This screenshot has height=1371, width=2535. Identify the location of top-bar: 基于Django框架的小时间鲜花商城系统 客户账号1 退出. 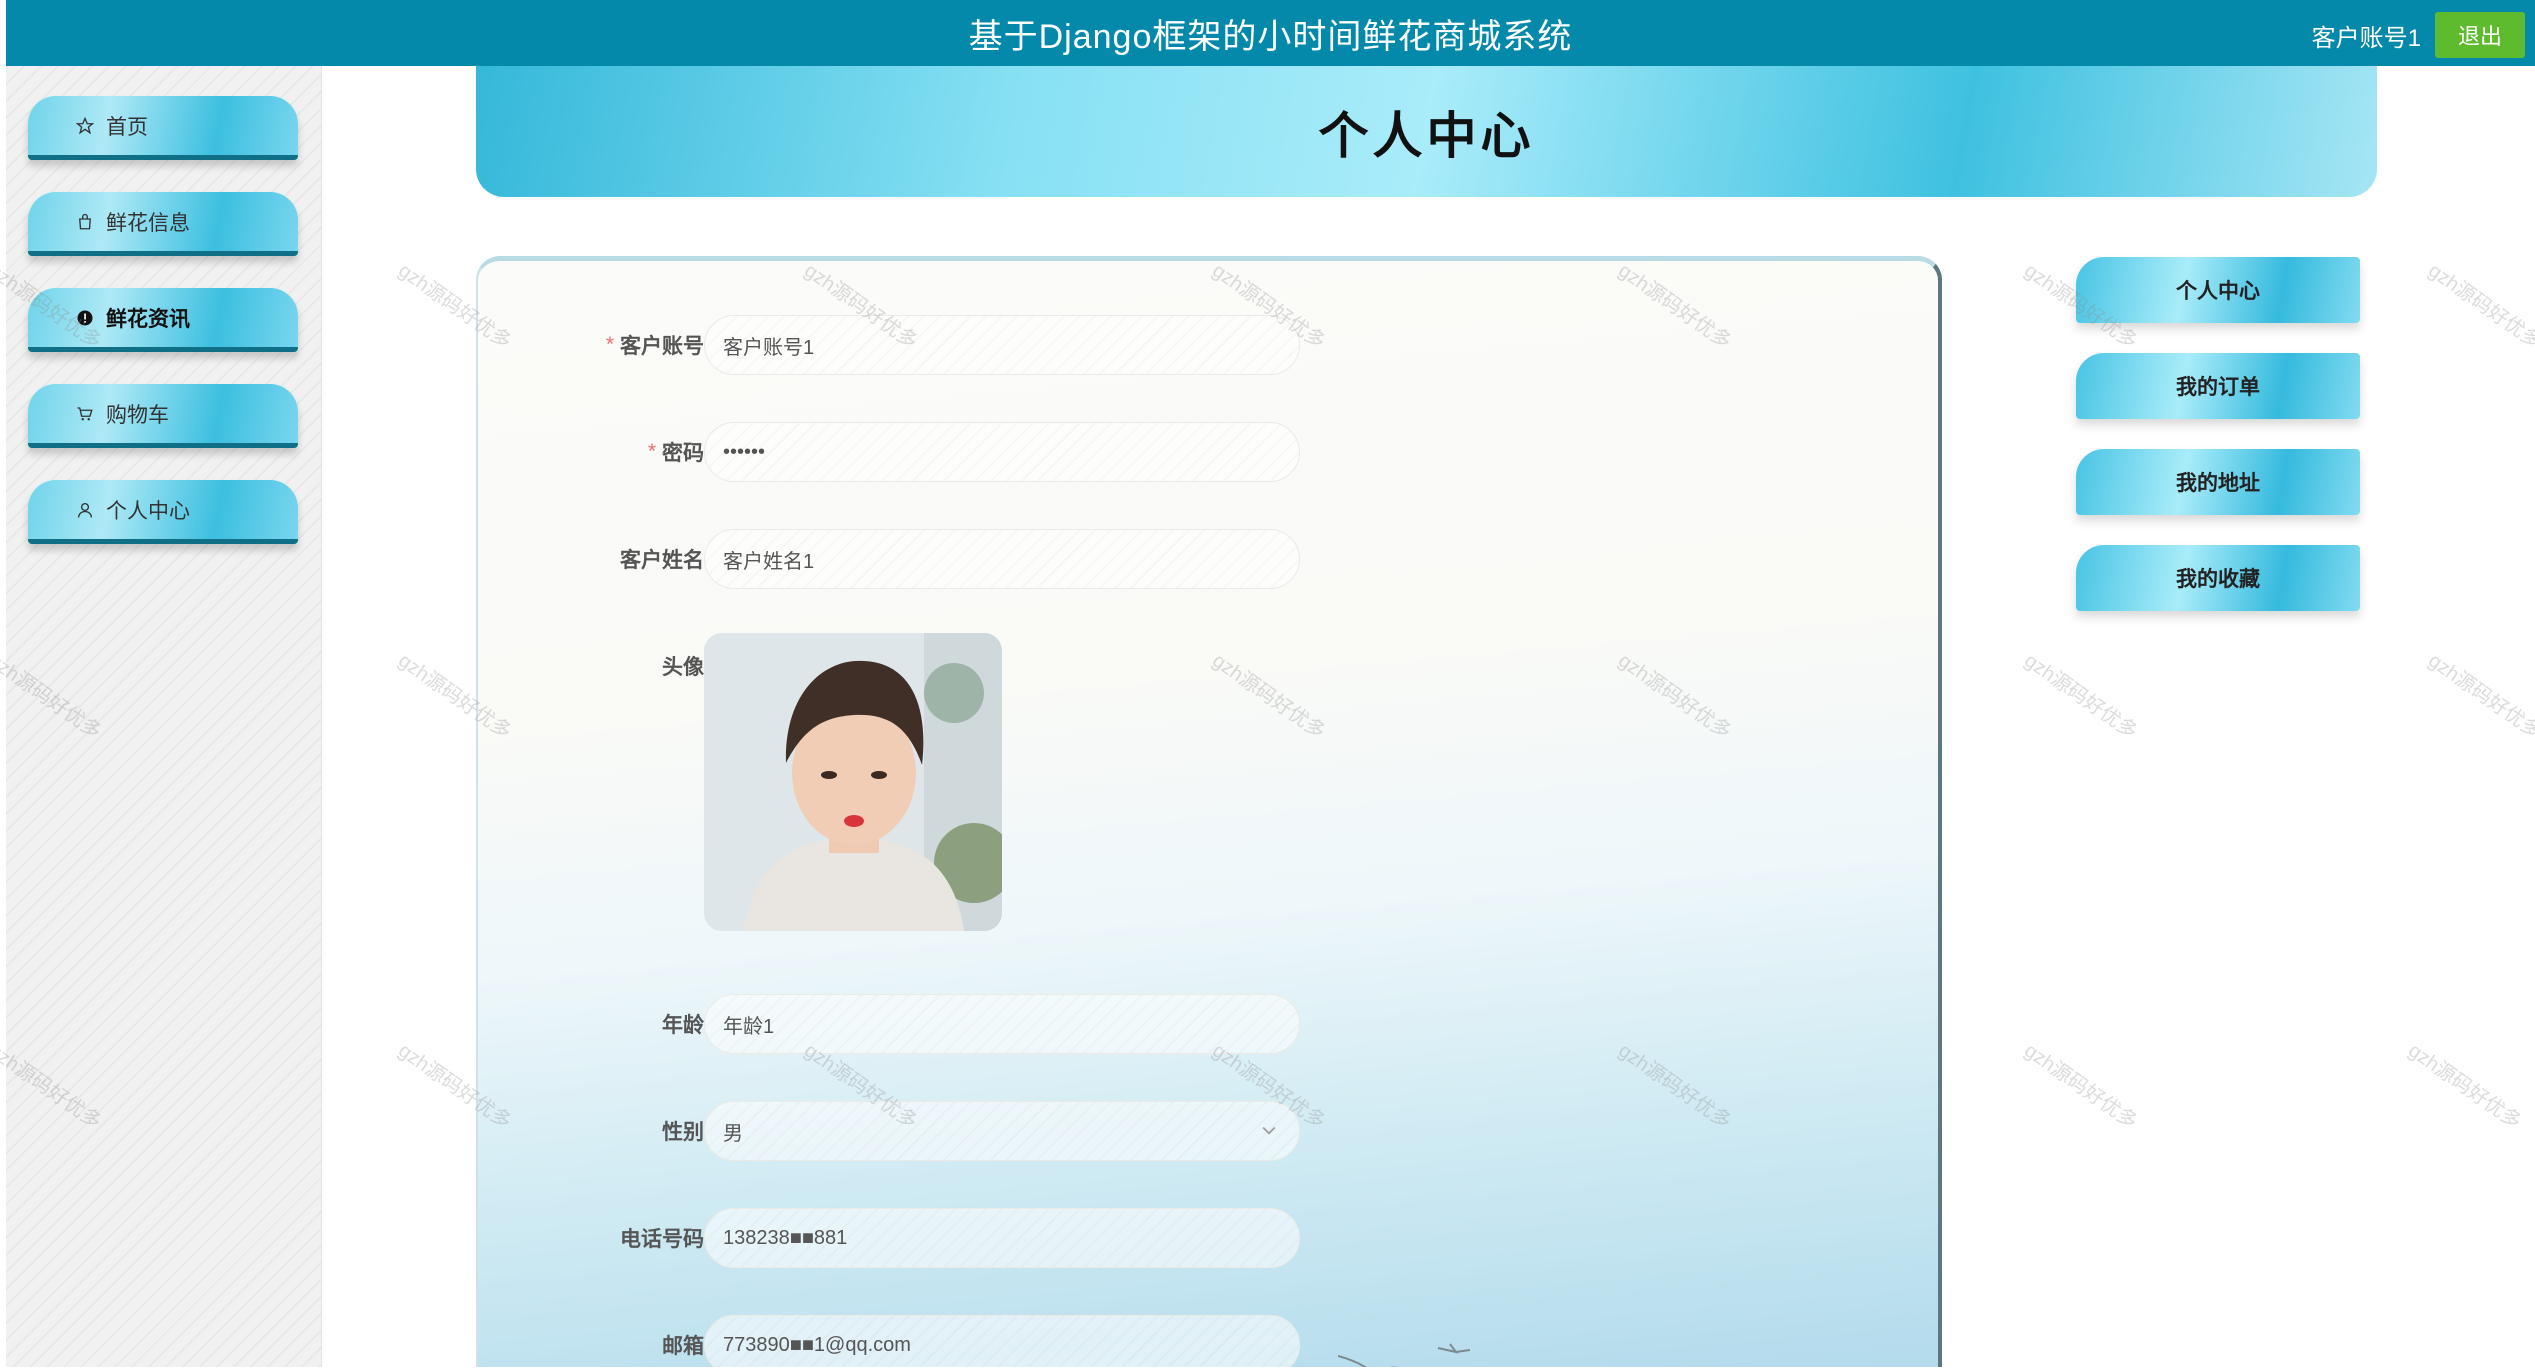
(1270, 33).